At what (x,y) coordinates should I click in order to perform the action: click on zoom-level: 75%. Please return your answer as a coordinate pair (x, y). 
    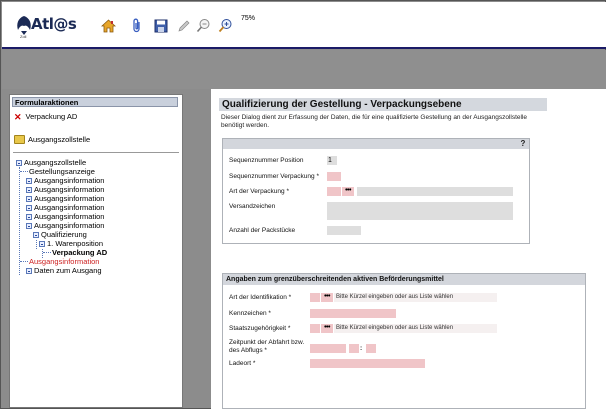
    Looking at the image, I should click on (248, 18).